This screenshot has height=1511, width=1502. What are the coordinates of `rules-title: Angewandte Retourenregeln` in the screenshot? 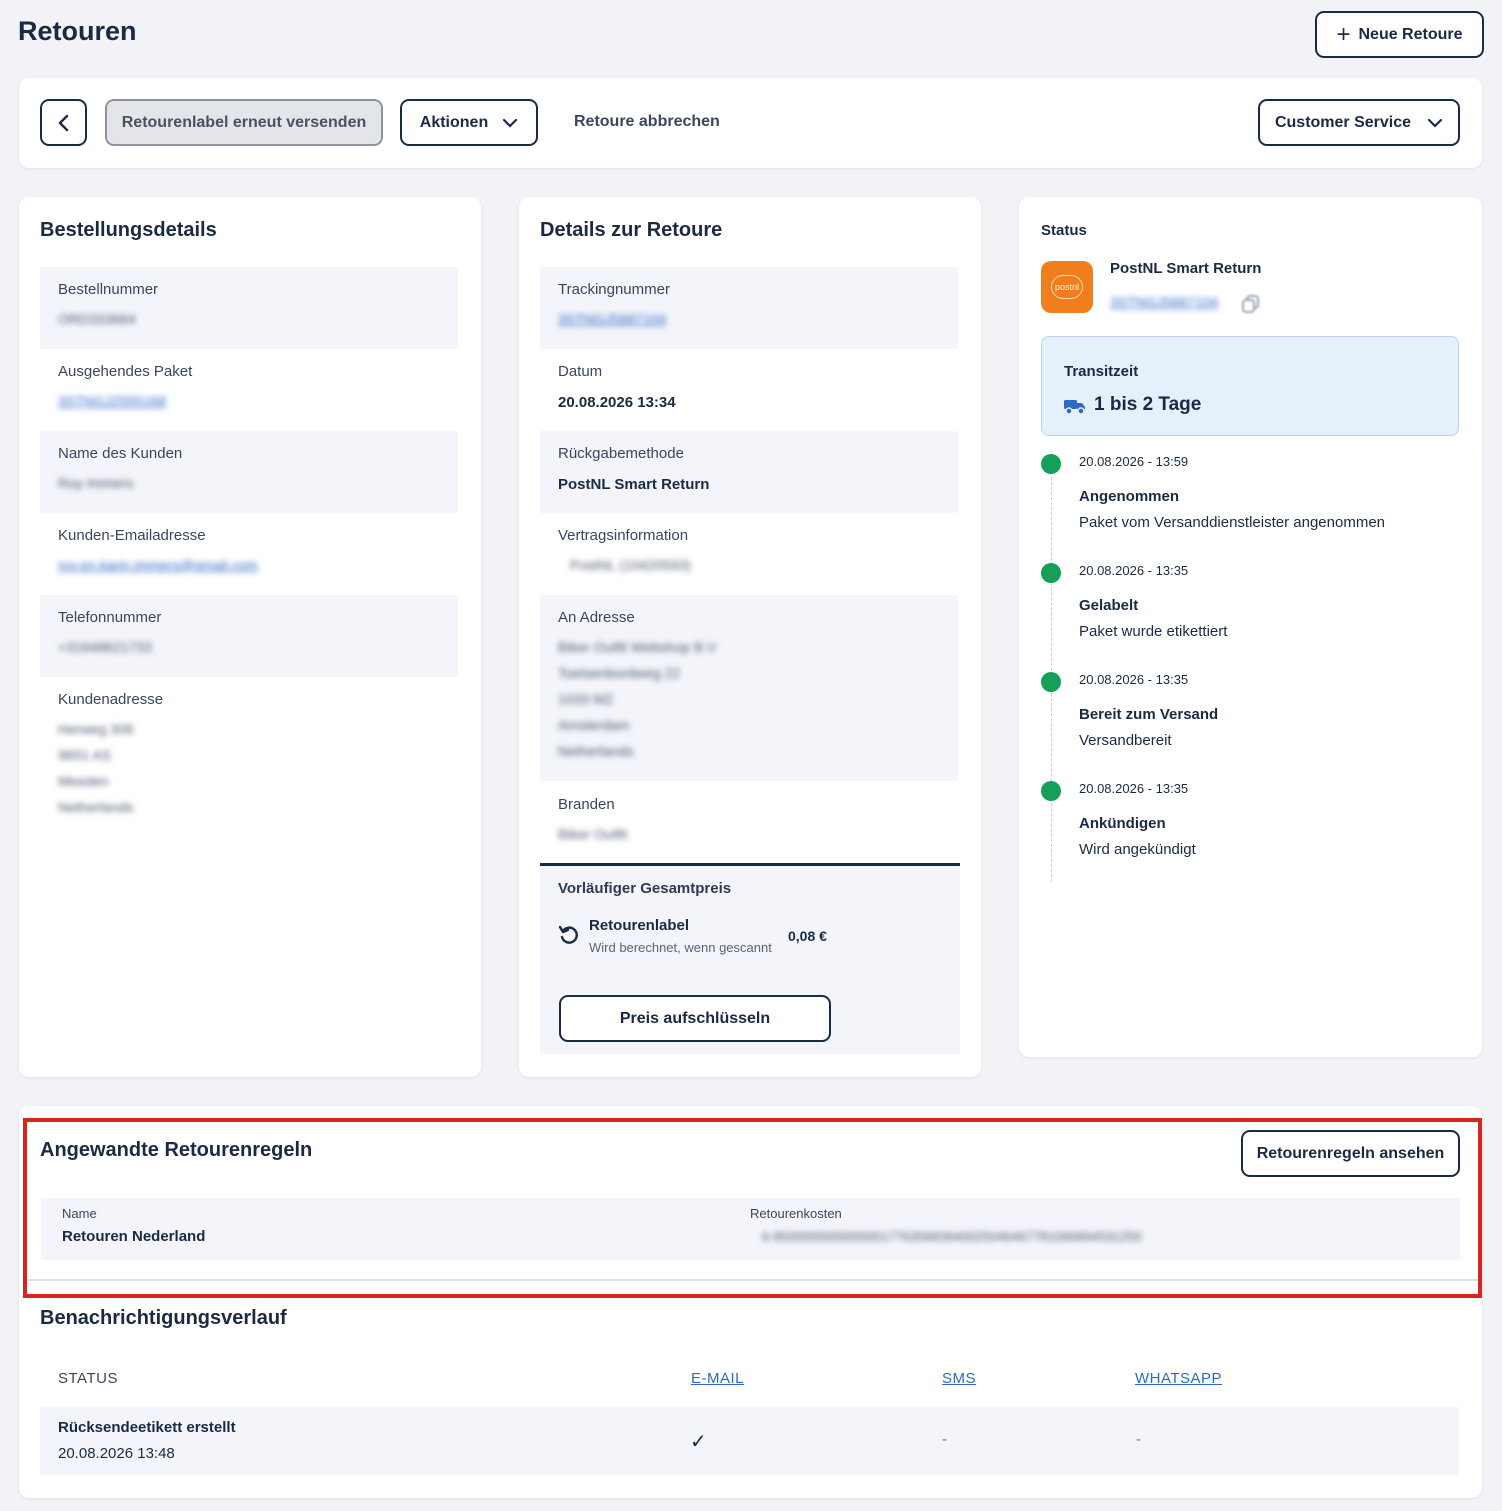 It's located at (176, 1150).